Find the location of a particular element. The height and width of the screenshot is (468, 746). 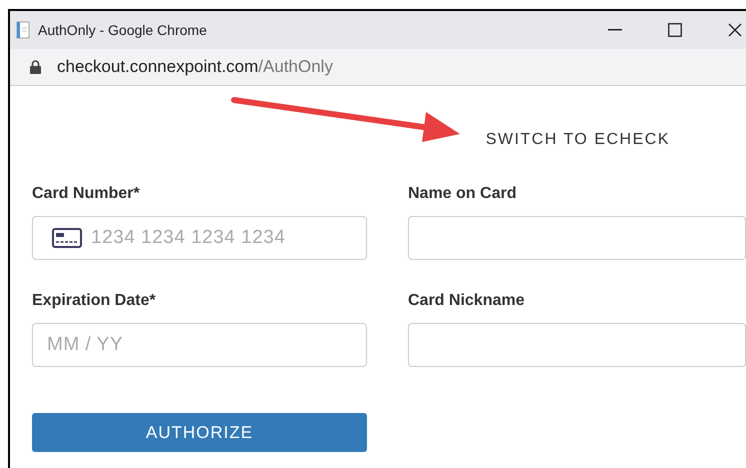

field-label: Name on Card is located at coordinates (463, 194).